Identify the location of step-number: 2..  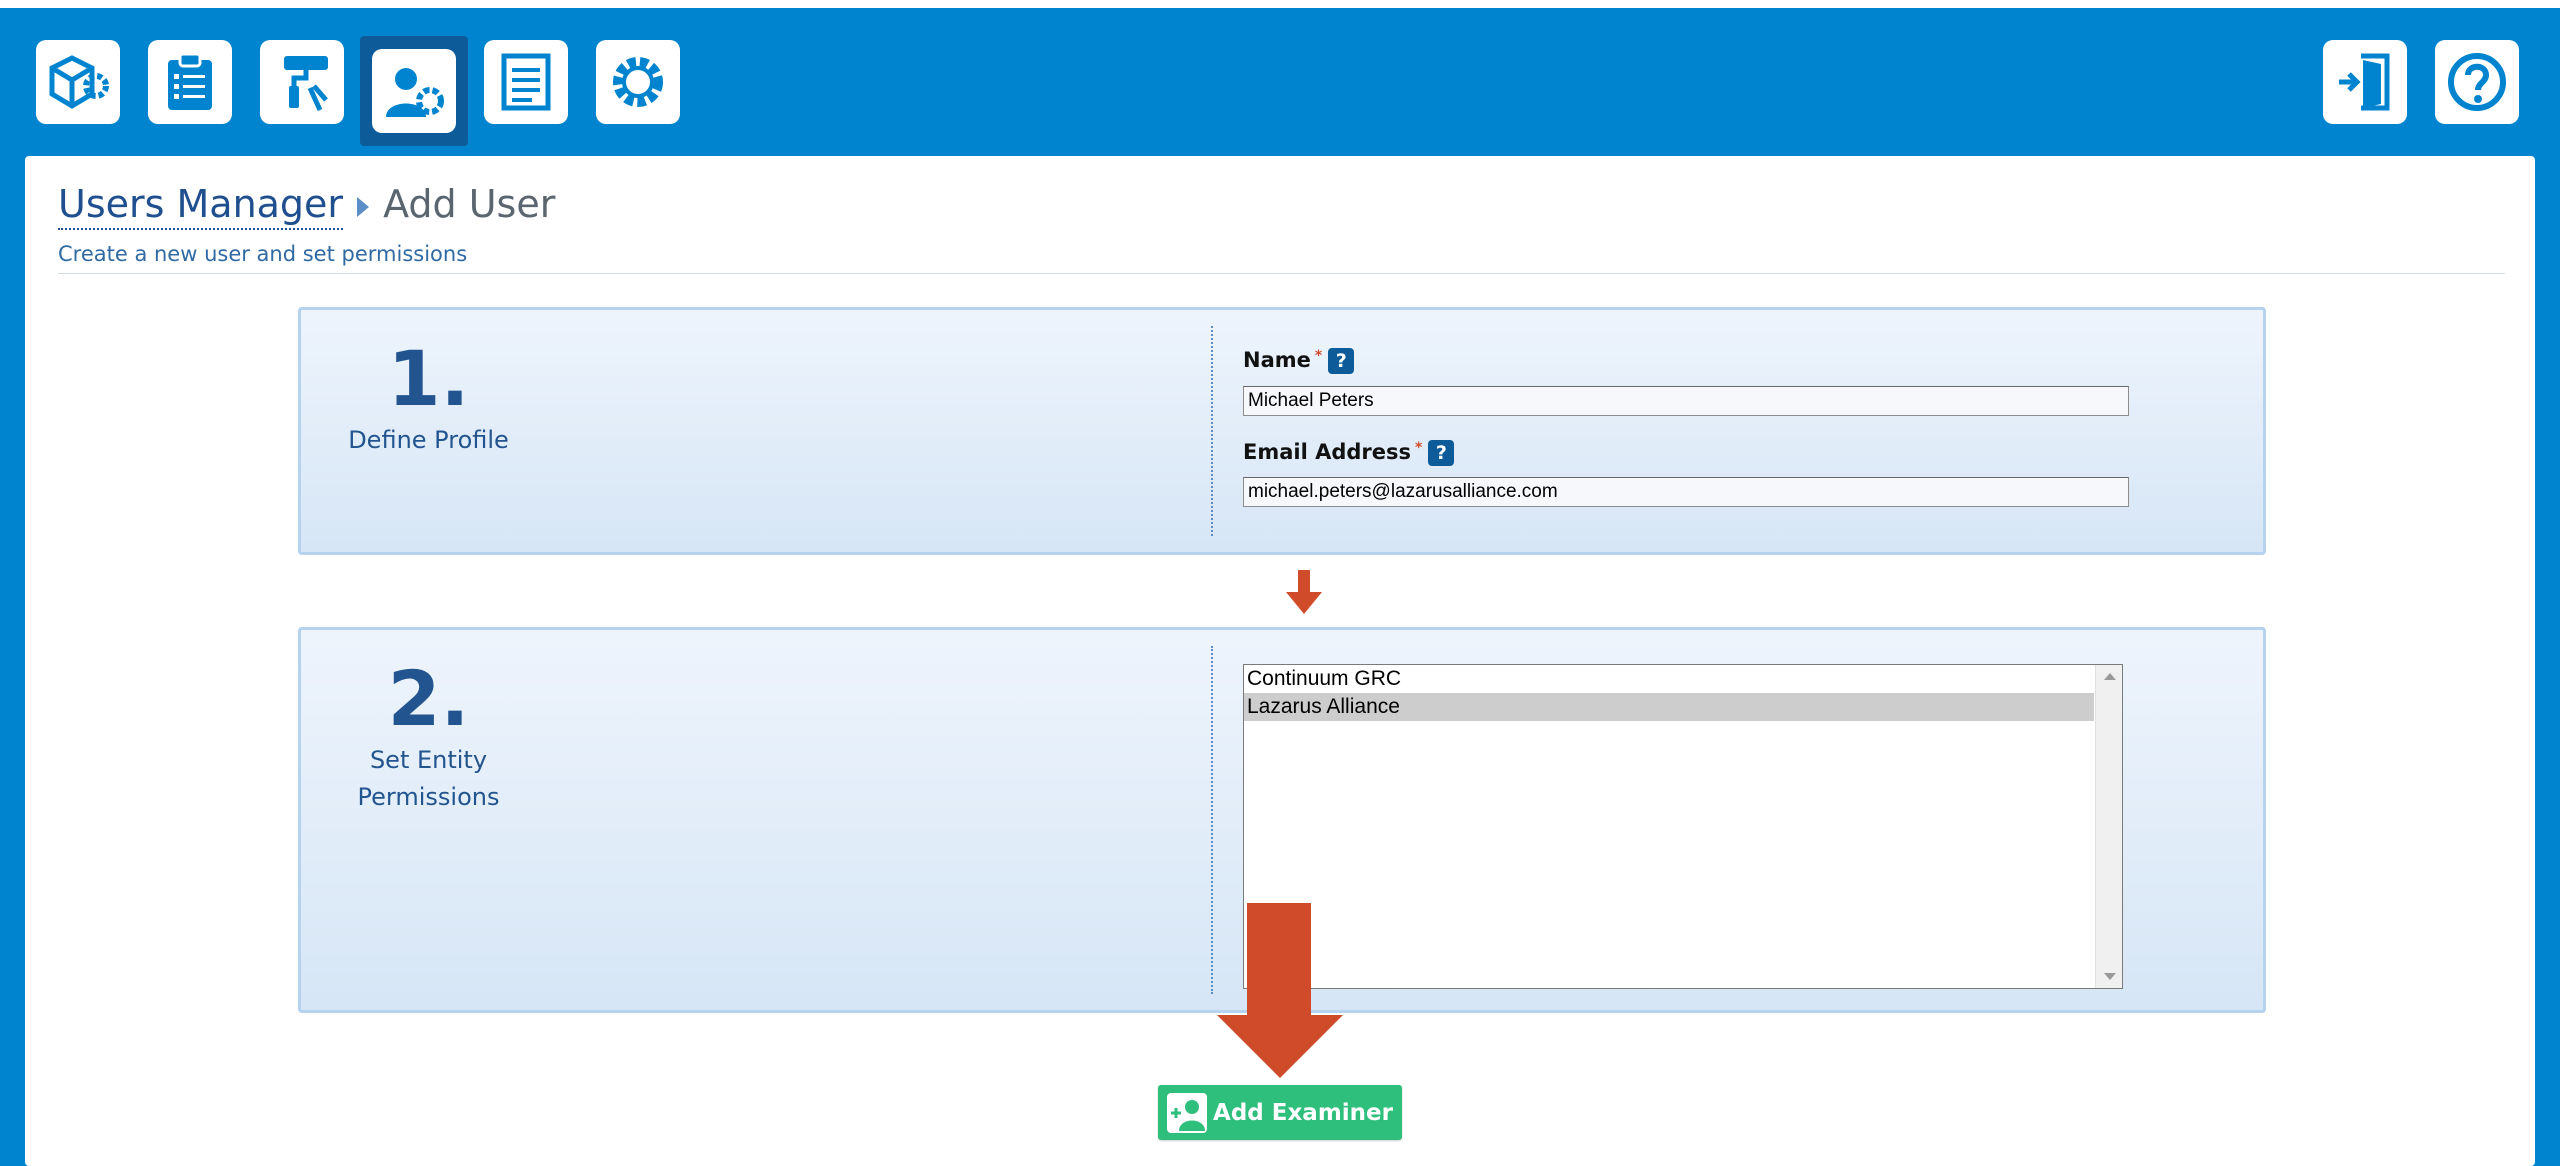
(428, 698).